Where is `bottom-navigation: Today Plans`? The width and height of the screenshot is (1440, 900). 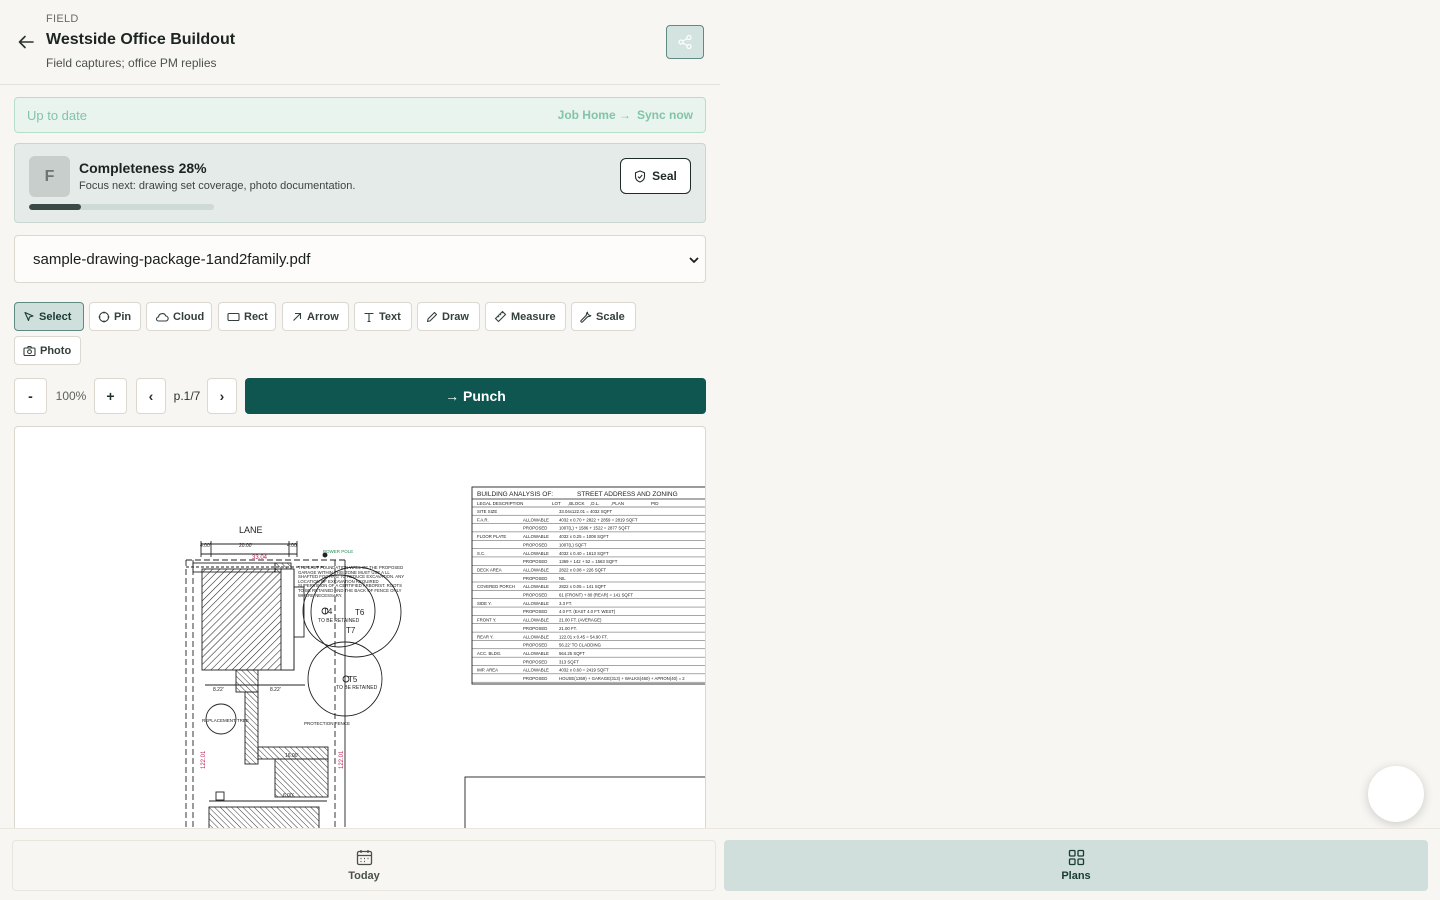
bottom-navigation: Today Plans is located at coordinates (720, 864).